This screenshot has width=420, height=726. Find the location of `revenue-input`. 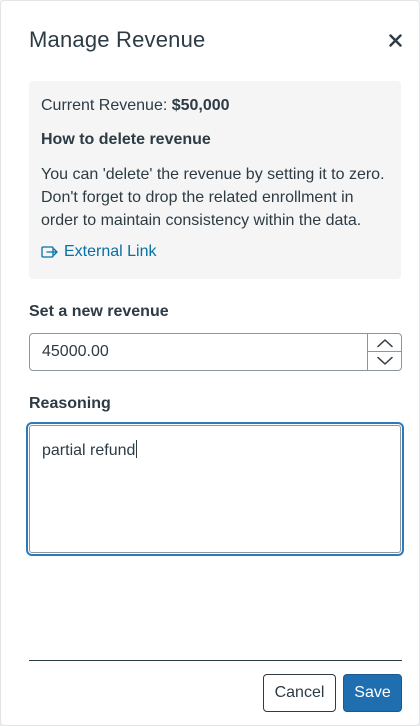

revenue-input is located at coordinates (198, 352).